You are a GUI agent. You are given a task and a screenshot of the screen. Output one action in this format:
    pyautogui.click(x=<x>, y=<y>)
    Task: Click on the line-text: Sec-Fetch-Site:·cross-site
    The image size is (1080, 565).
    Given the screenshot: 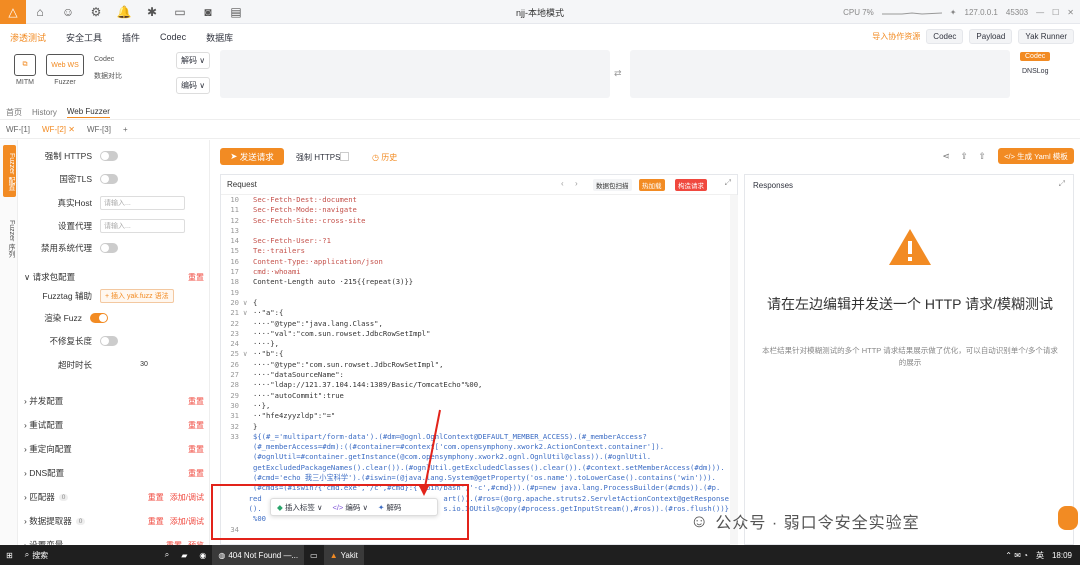 What is the action you would take?
    pyautogui.click(x=309, y=220)
    